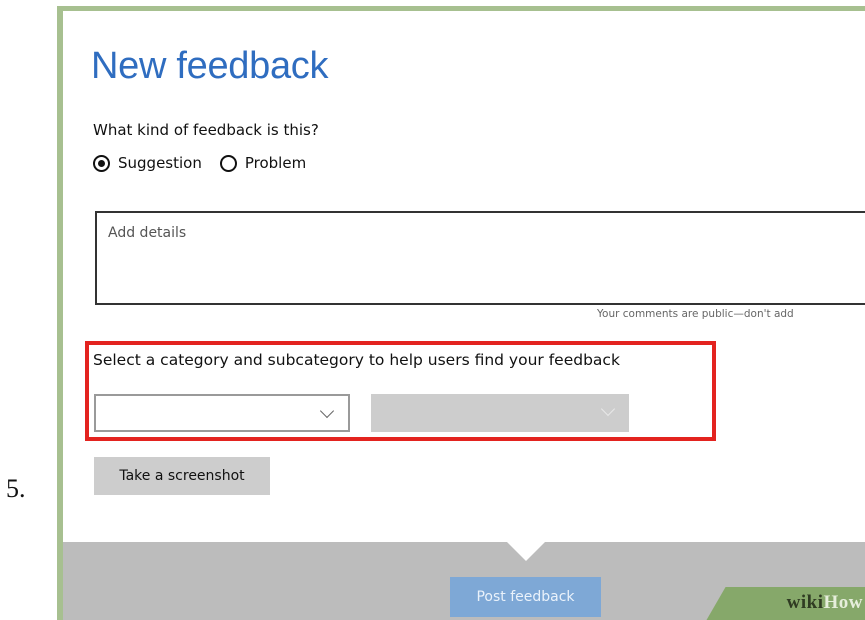 The height and width of the screenshot is (620, 865). I want to click on footer-bar: Post feedback wikiHow, so click(464, 581).